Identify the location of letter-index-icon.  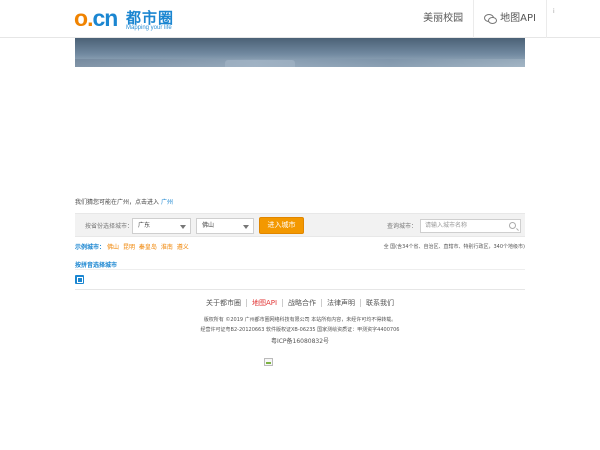
(79, 279).